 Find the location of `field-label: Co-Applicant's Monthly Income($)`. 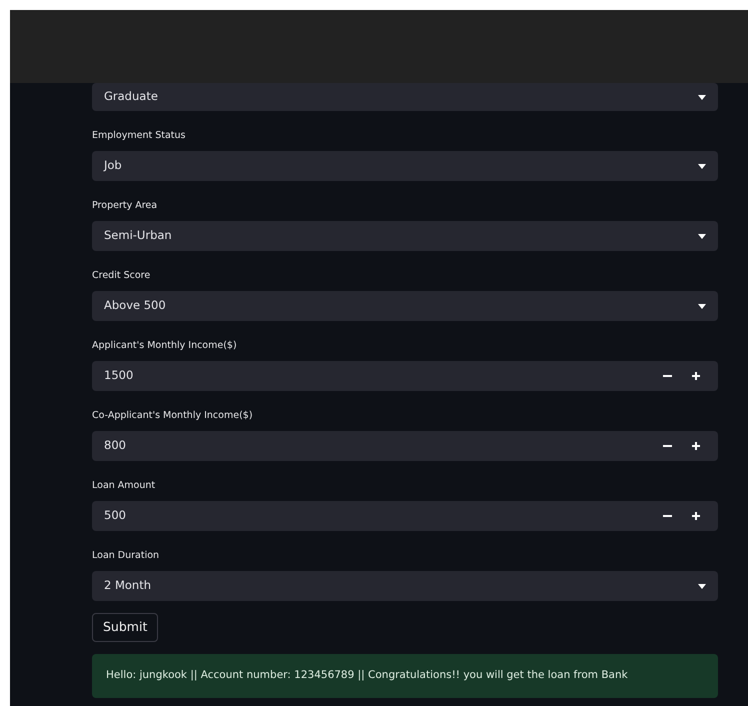

field-label: Co-Applicant's Monthly Income($) is located at coordinates (173, 416).